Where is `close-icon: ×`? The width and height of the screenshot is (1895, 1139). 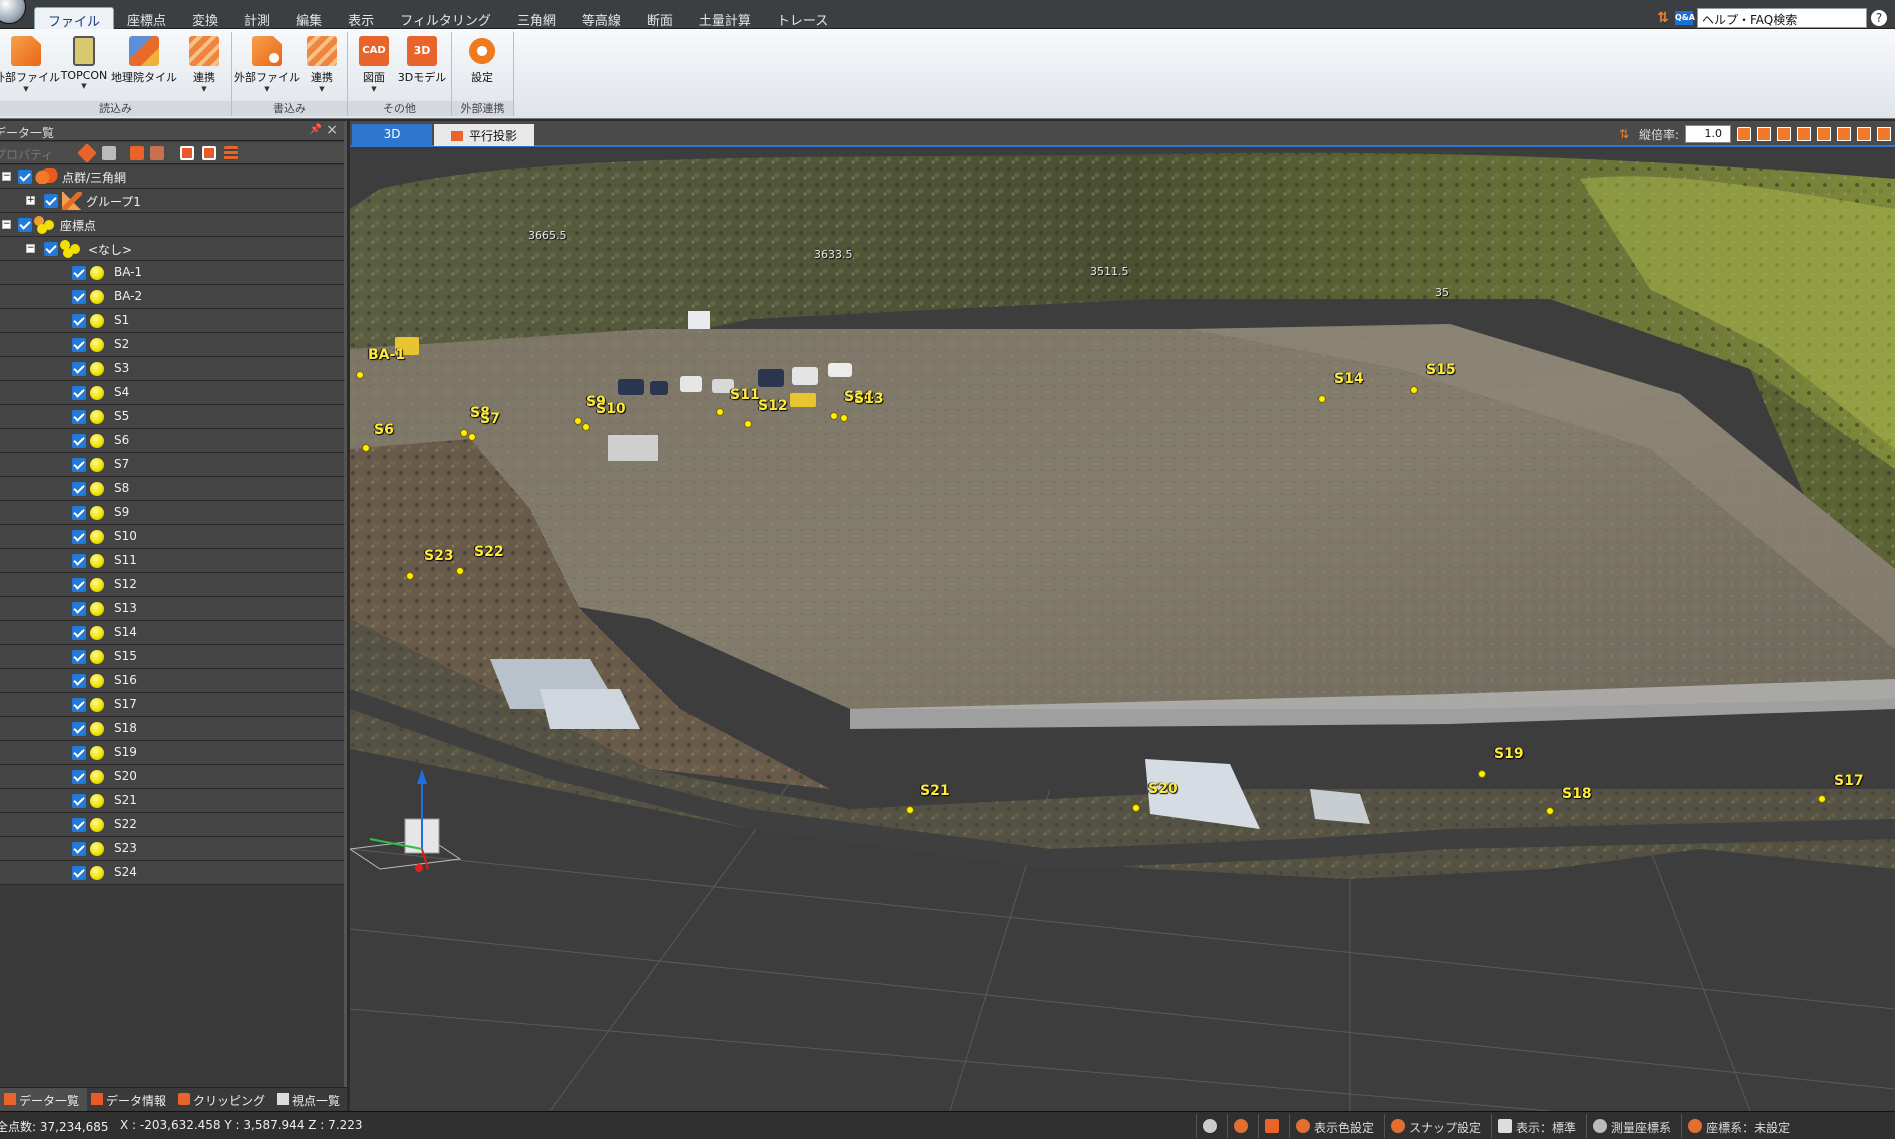
close-icon: × is located at coordinates (332, 130).